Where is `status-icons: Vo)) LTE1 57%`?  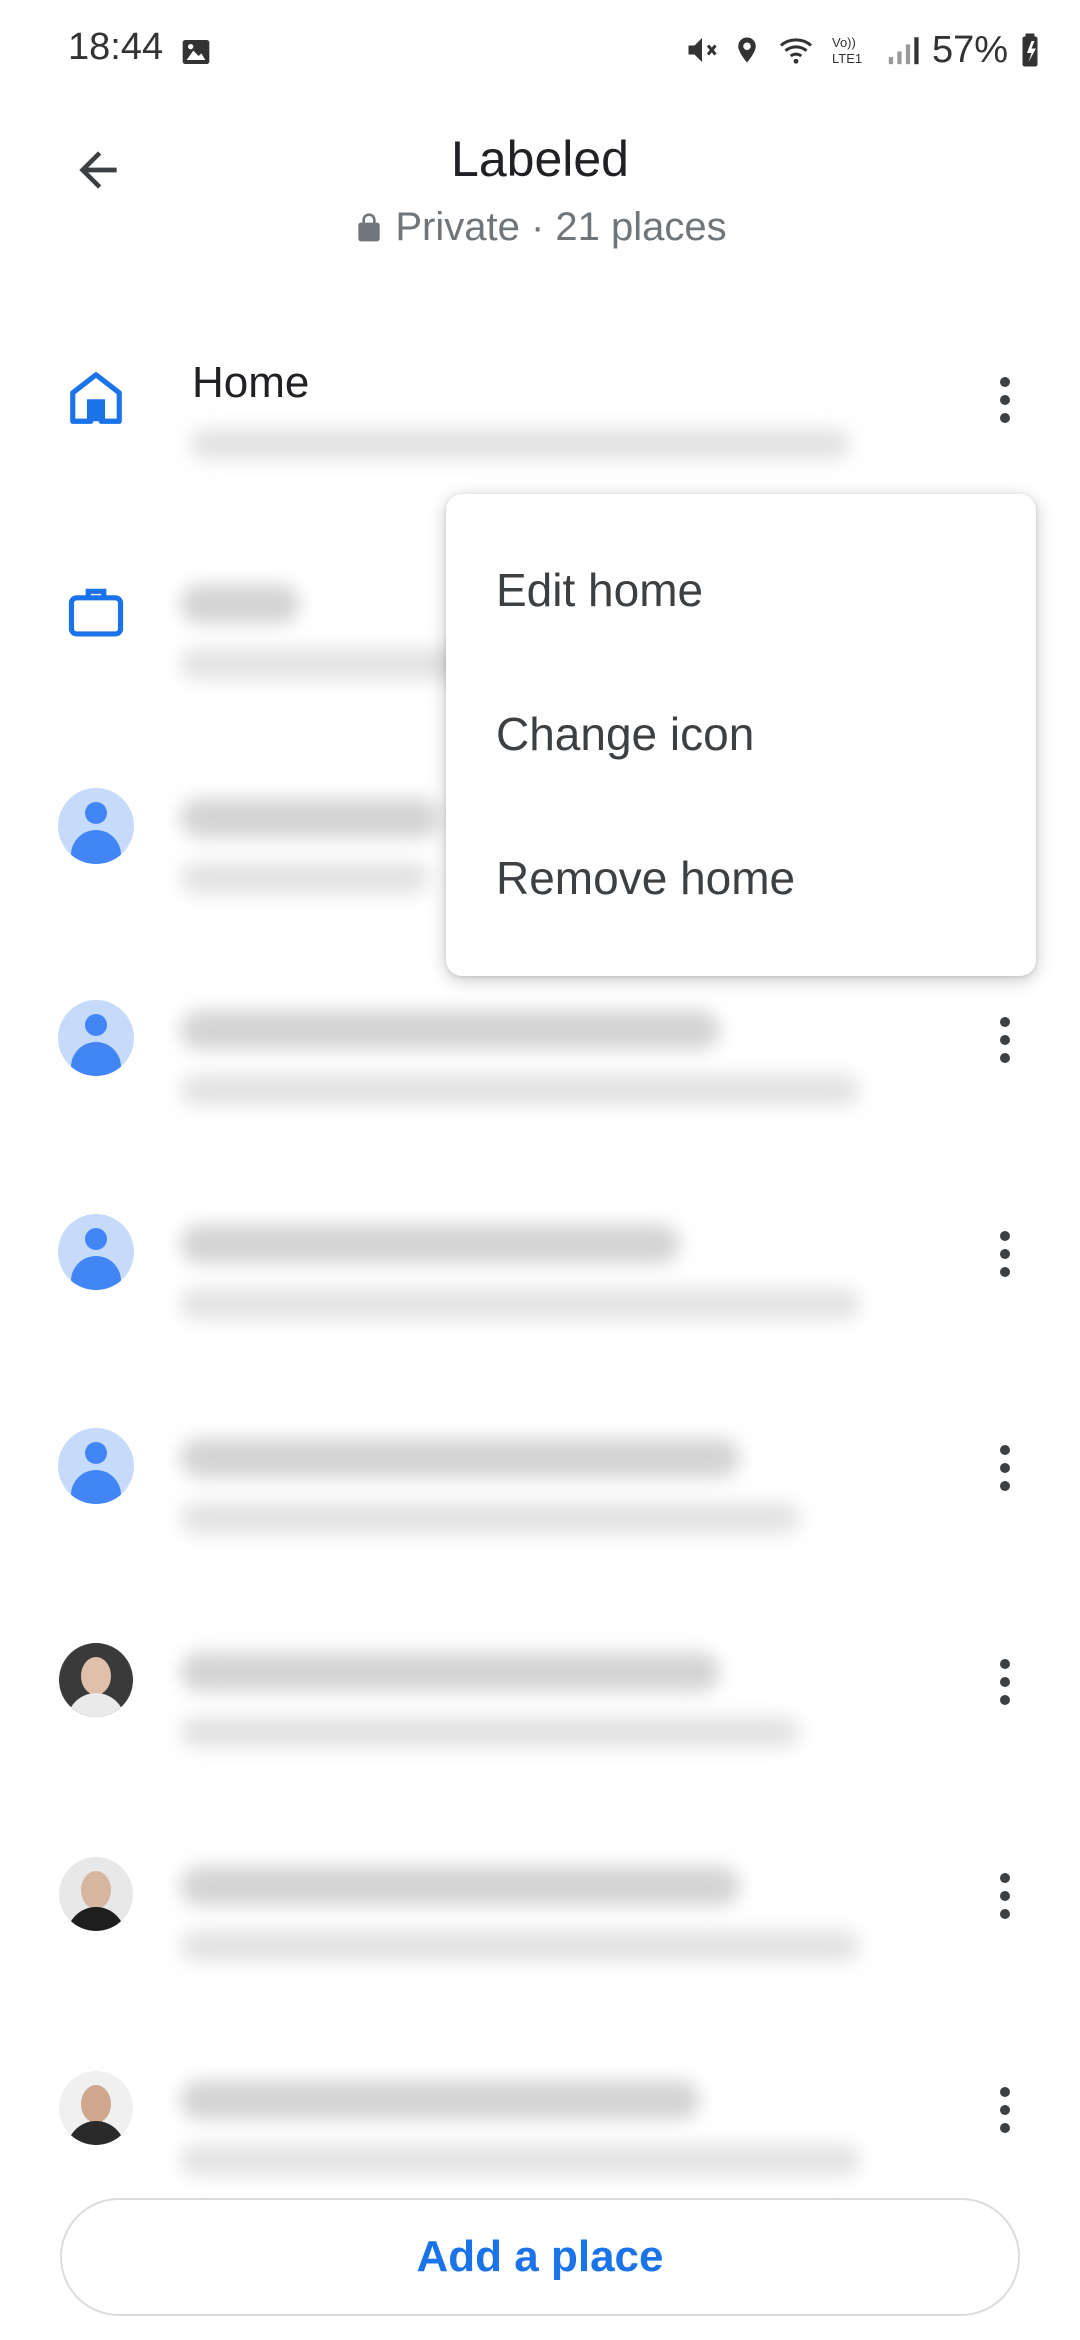 status-icons: Vo)) LTE1 57% is located at coordinates (862, 50).